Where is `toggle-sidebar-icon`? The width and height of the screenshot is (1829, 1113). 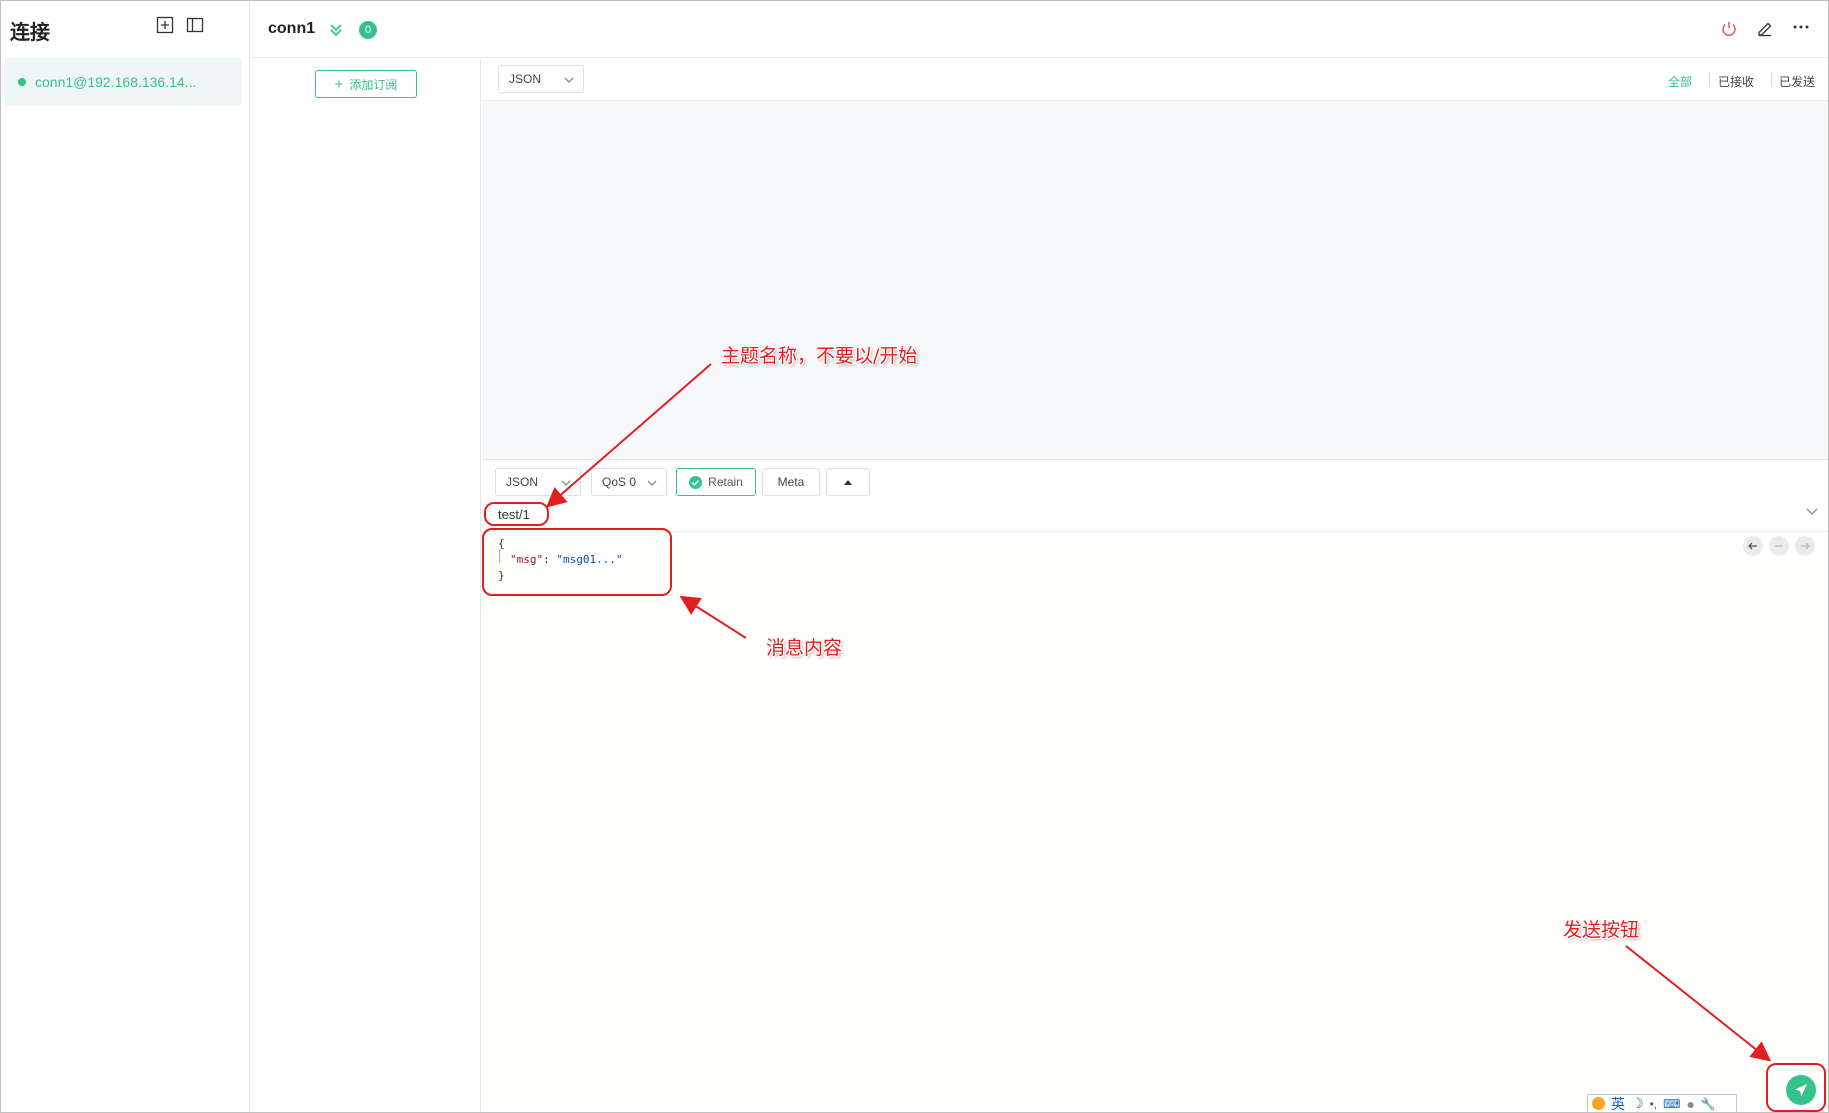 toggle-sidebar-icon is located at coordinates (195, 25).